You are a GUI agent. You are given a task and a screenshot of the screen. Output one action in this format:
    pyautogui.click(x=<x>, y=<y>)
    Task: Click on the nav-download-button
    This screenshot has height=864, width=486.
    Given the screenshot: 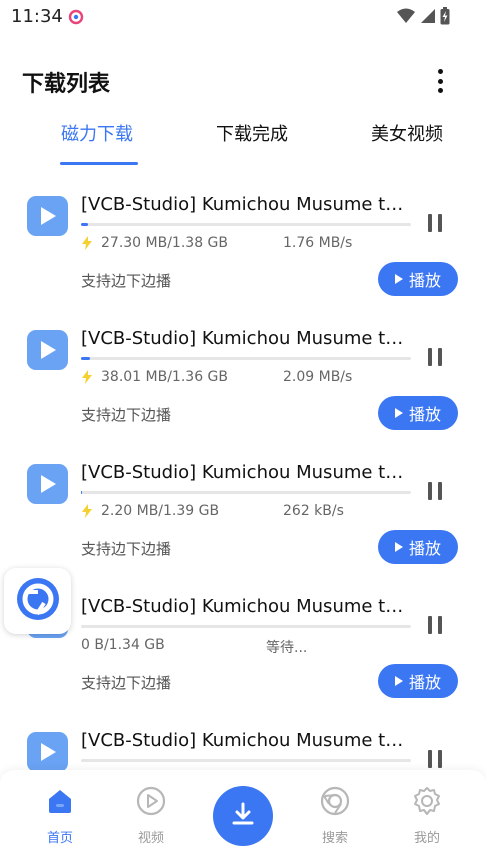 What is the action you would take?
    pyautogui.click(x=243, y=816)
    